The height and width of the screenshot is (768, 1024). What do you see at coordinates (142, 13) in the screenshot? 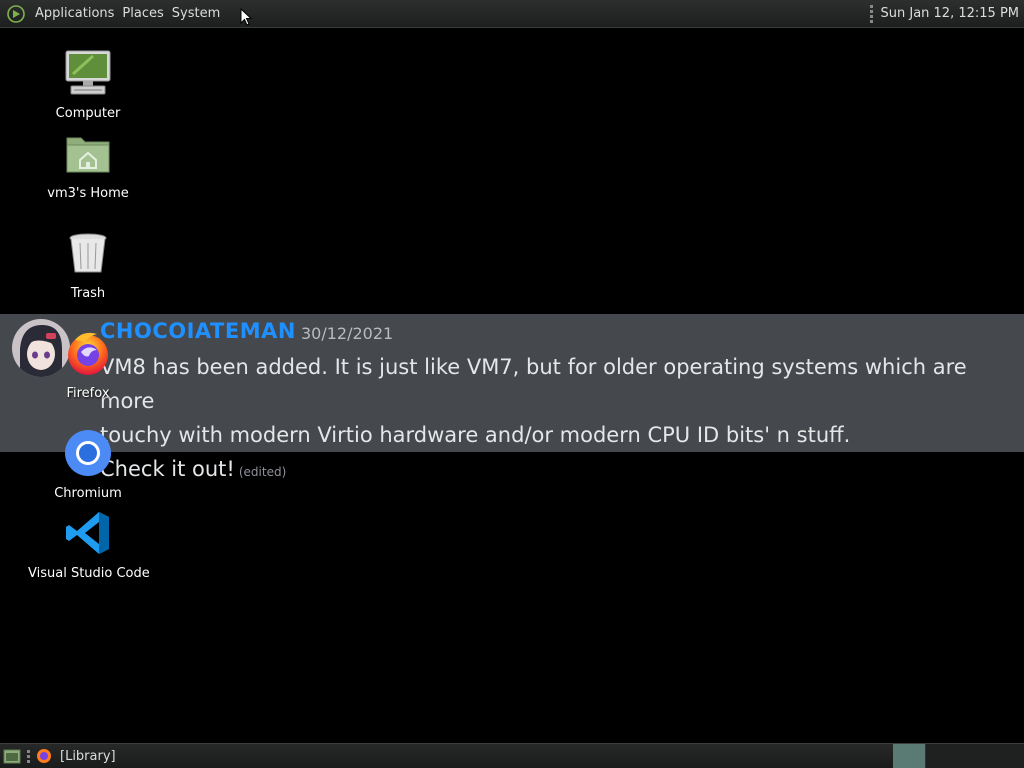
I see `places-menu: Places` at bounding box center [142, 13].